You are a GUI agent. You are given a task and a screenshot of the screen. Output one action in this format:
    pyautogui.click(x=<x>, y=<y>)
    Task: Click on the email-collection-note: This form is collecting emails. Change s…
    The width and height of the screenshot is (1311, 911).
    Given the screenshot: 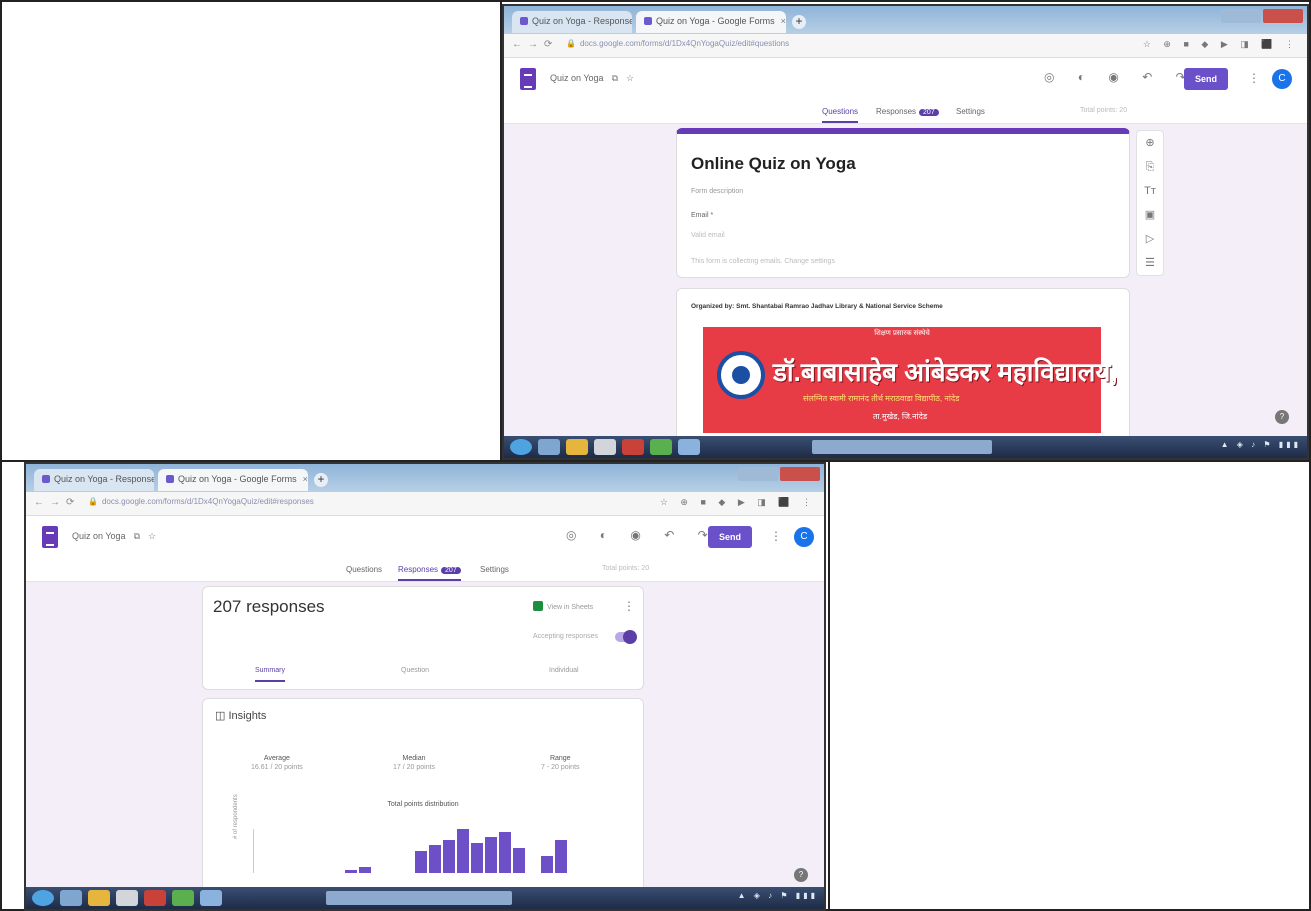 What is the action you would take?
    pyautogui.click(x=763, y=261)
    